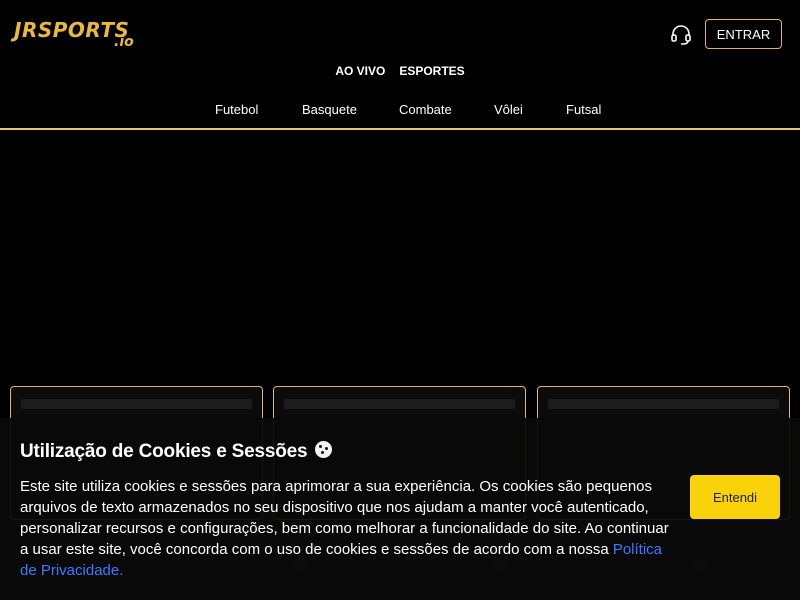  What do you see at coordinates (681, 34) in the screenshot?
I see `headset-icon` at bounding box center [681, 34].